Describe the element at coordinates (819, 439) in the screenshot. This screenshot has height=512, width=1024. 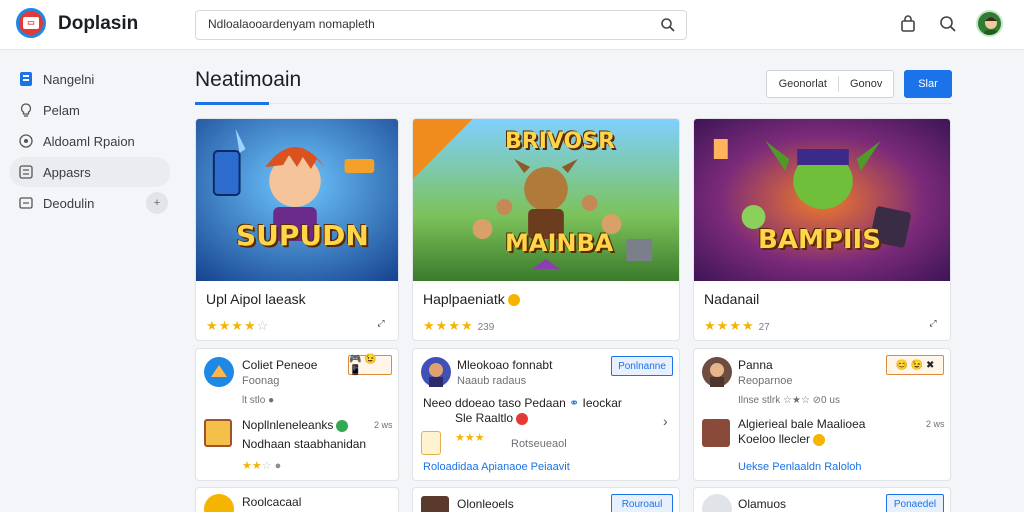
I see `emoji-icon` at that location.